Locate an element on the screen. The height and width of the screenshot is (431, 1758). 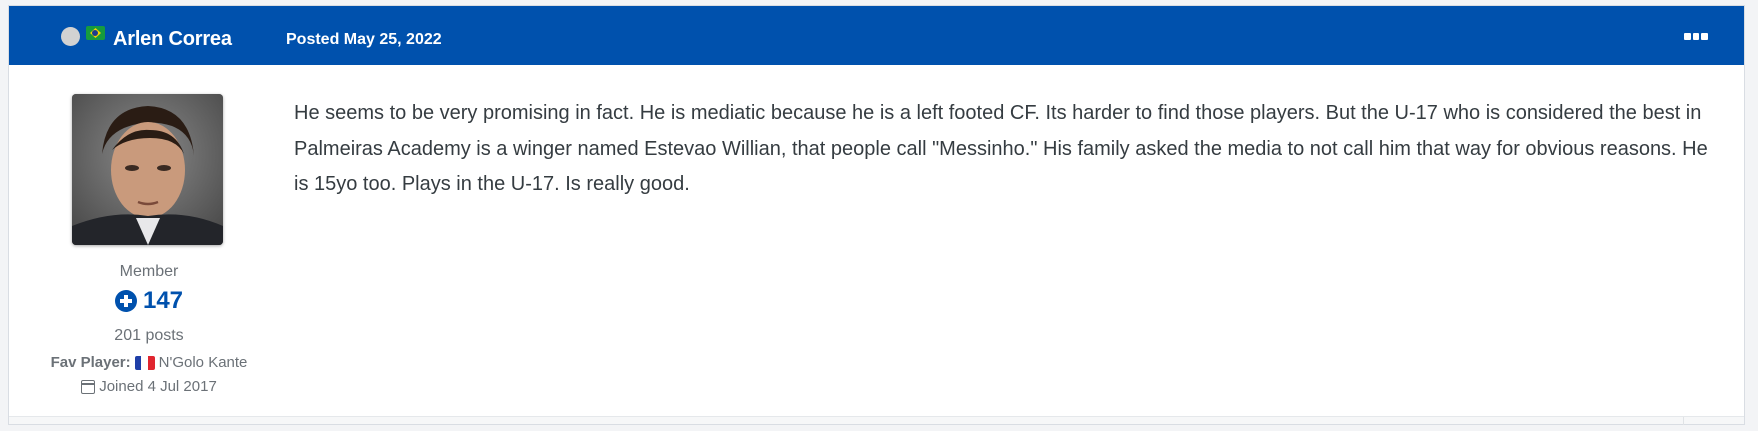
member-role: Member is located at coordinates (149, 271).